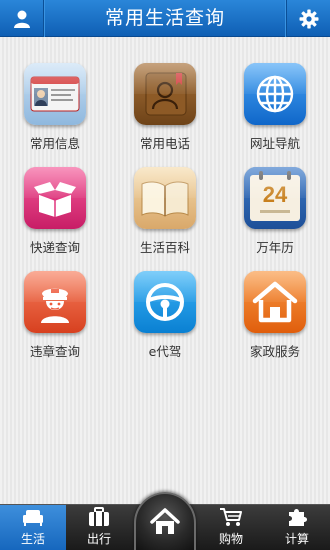  Describe the element at coordinates (298, 517) in the screenshot. I see `puzzle-icon` at that location.